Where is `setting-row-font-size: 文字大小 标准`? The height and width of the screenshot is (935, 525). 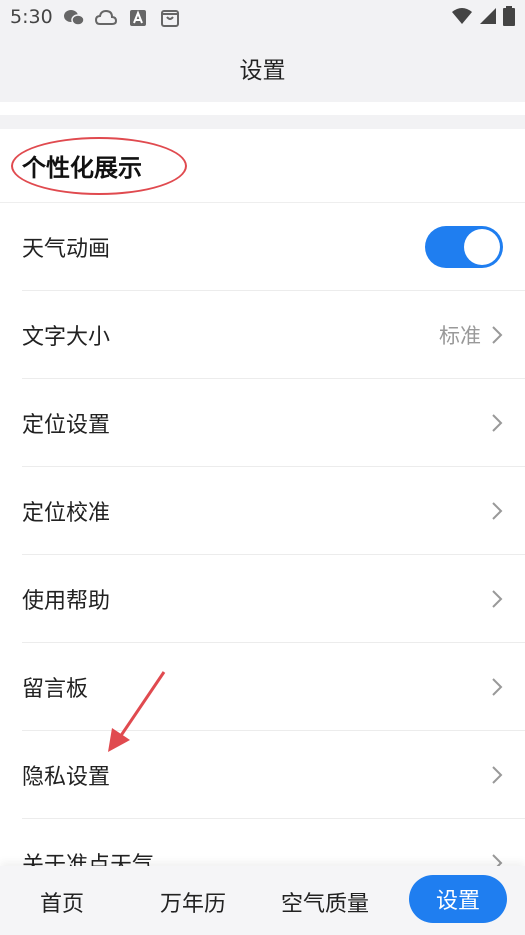
setting-row-font-size: 文字大小 标准 is located at coordinates (262, 335).